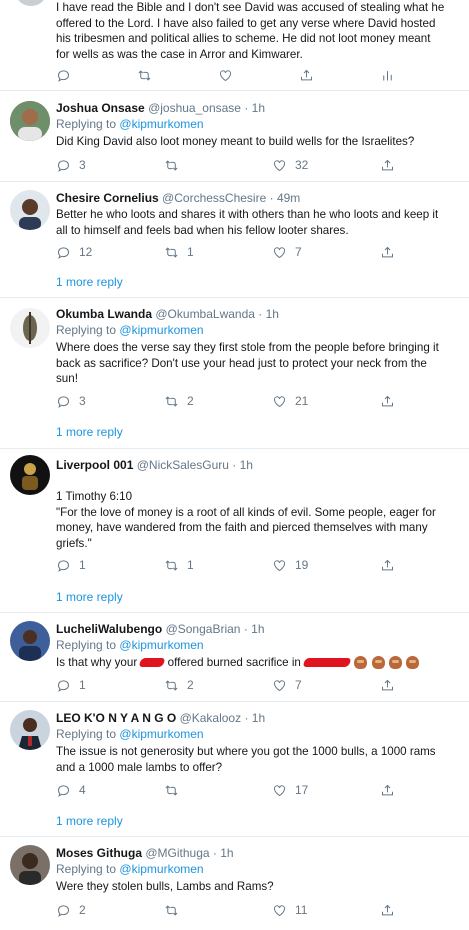 The image size is (469, 930). I want to click on replying-to: Replying to @kipmurkomen, so click(130, 734).